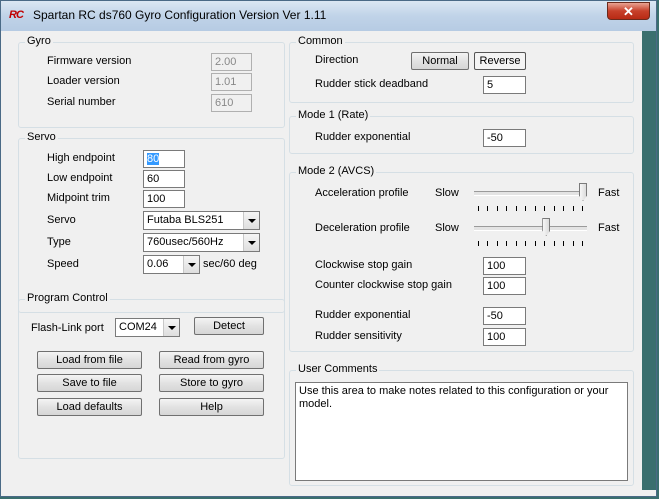 The height and width of the screenshot is (499, 659). Describe the element at coordinates (67, 328) in the screenshot. I see `flash-link-port-label: Flash-Link port` at that location.